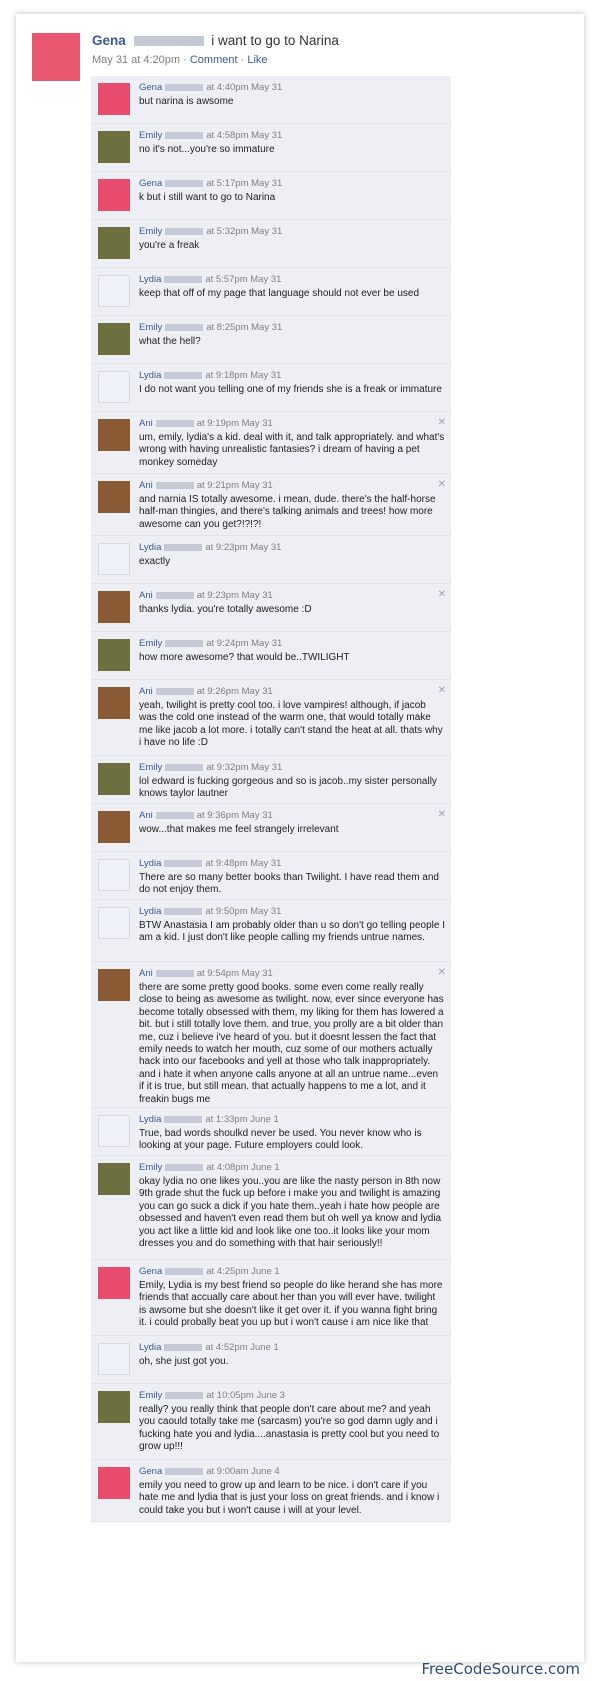 This screenshot has width=600, height=1681. What do you see at coordinates (292, 335) in the screenshot?
I see `comment-body: Emily at 8:25pm May 31 what the hell?` at bounding box center [292, 335].